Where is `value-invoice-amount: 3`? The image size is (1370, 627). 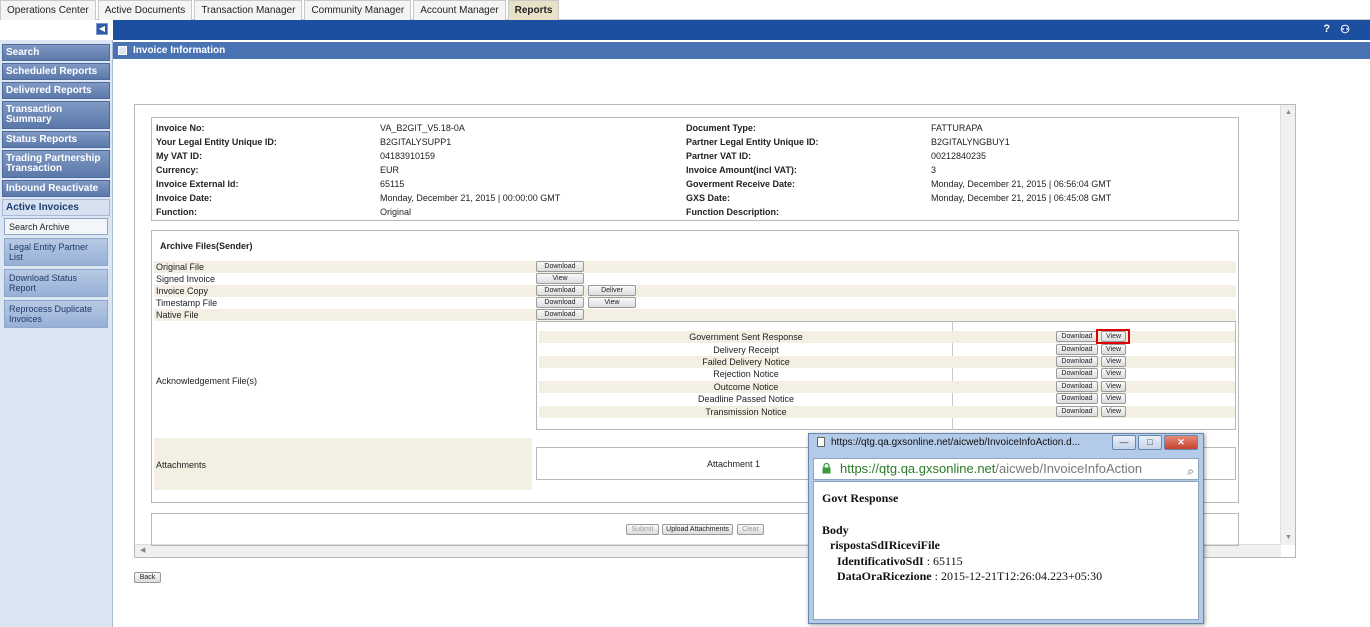 value-invoice-amount: 3 is located at coordinates (934, 170).